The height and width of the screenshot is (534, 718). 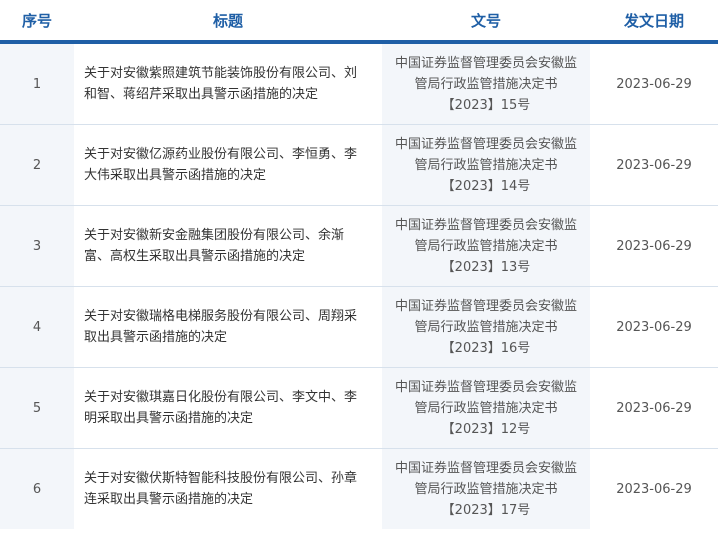 I want to click on doc-line: 【2023】12号, so click(x=486, y=429).